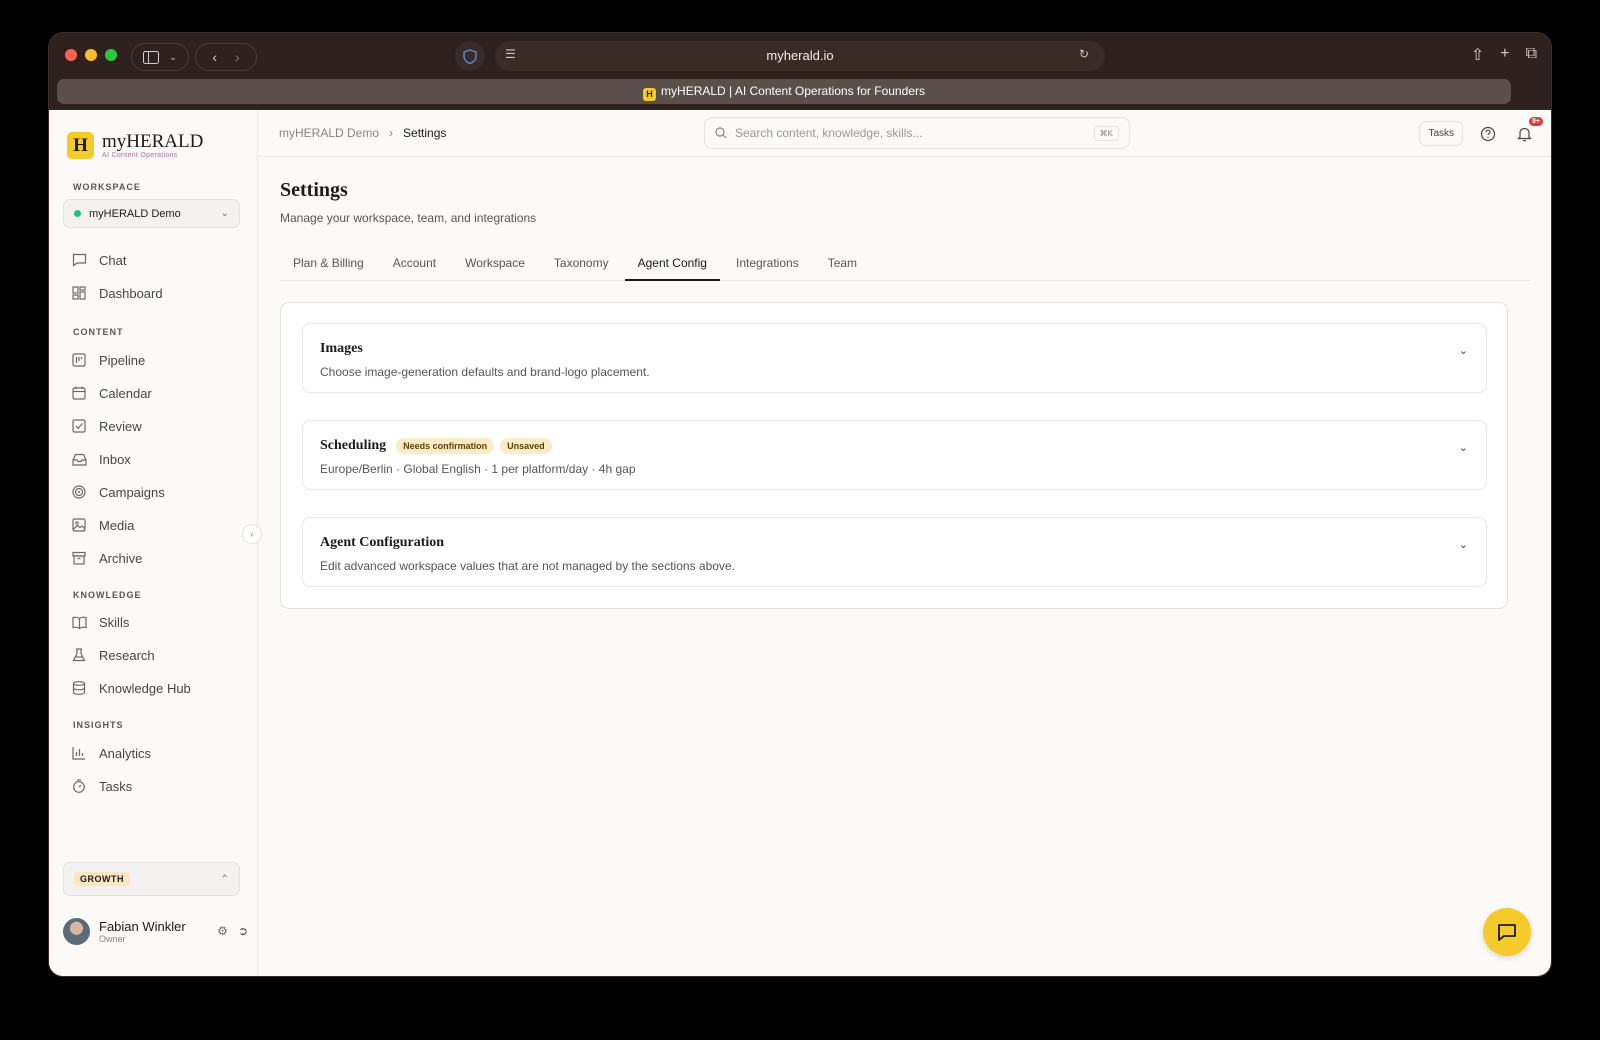 The height and width of the screenshot is (1040, 1600). I want to click on privacy-shield-button, so click(470, 56).